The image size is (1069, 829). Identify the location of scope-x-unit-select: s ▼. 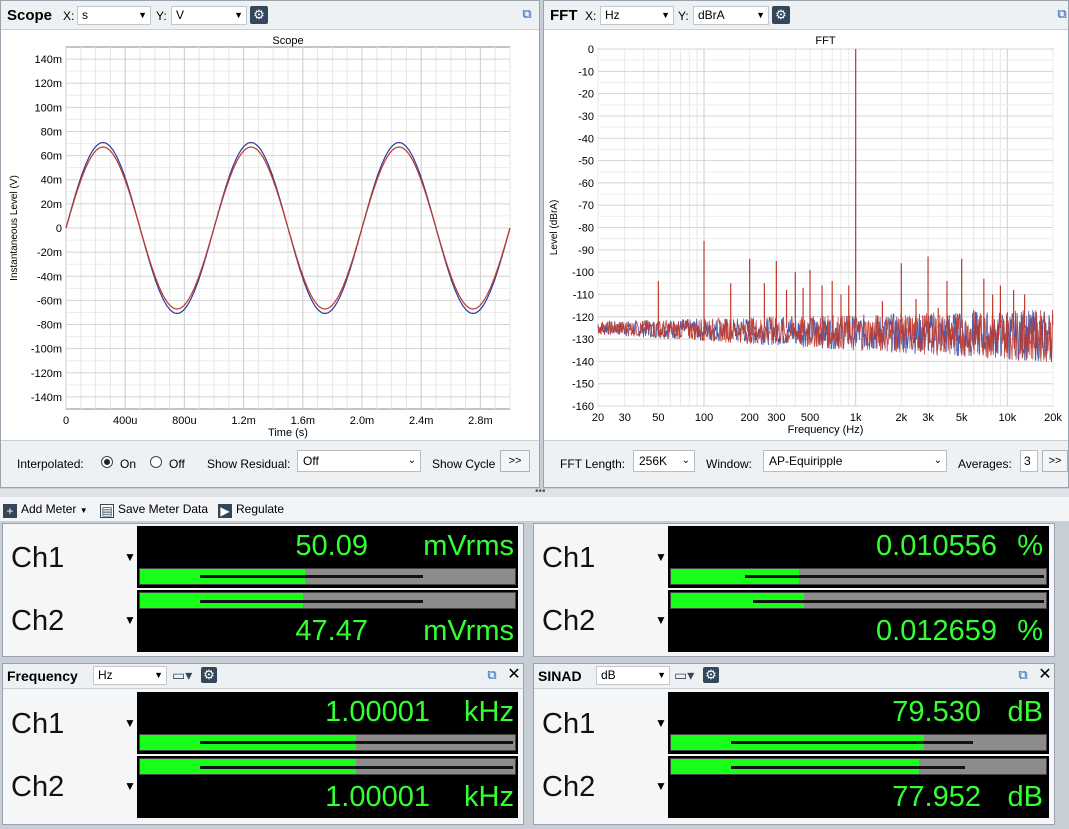
(114, 15).